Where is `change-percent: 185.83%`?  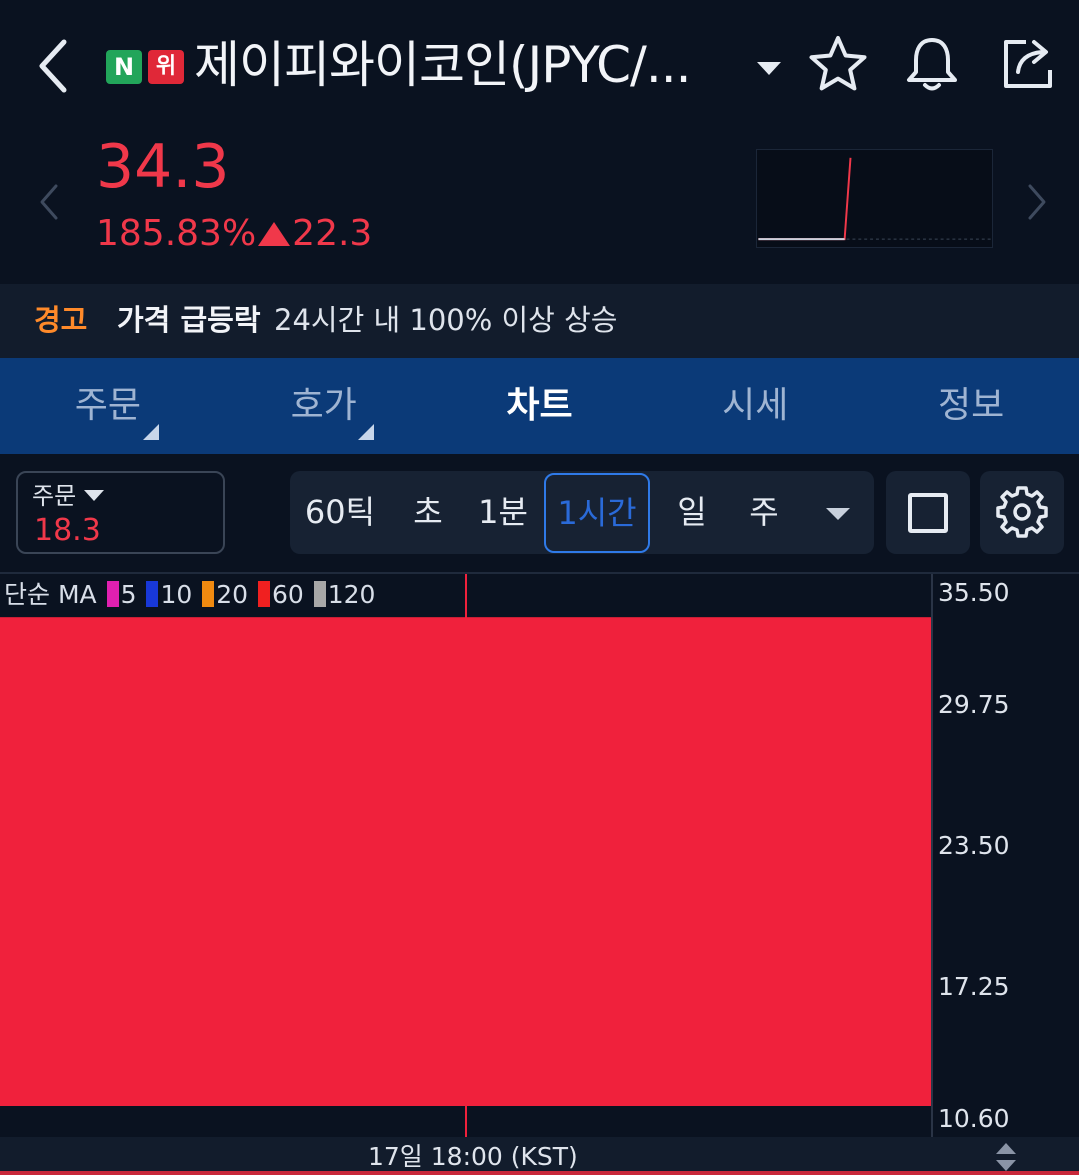 change-percent: 185.83% is located at coordinates (176, 233).